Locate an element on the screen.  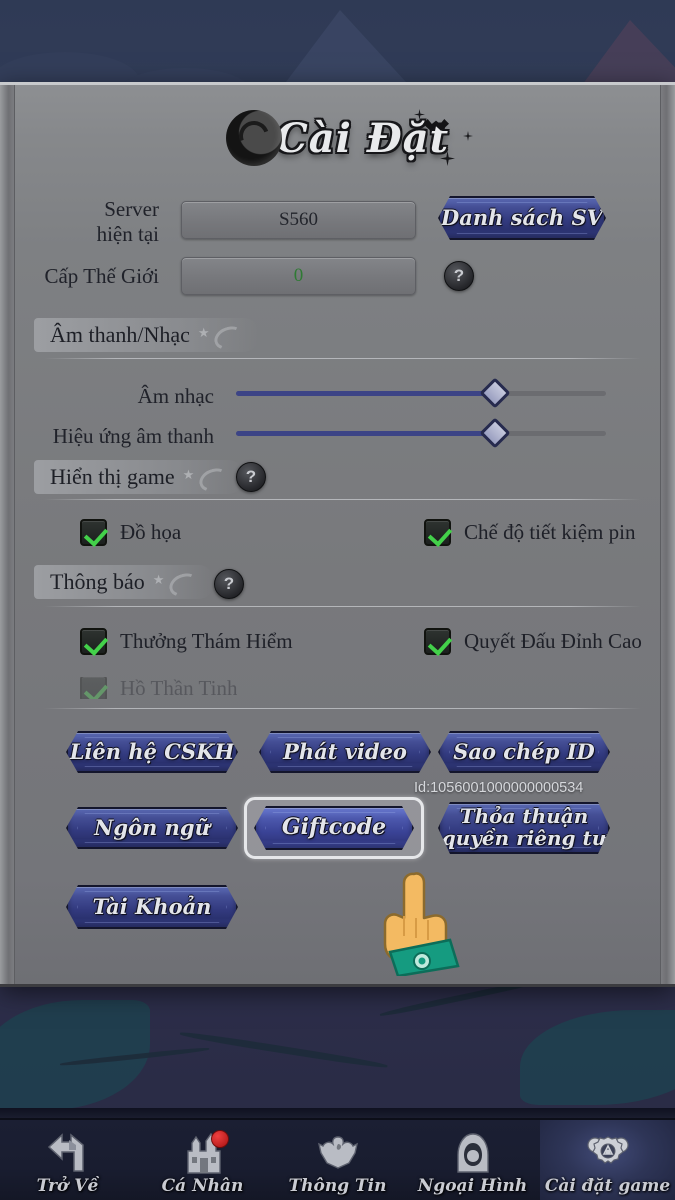
scroll-bottom-divider is located at coordinates (342, 708).